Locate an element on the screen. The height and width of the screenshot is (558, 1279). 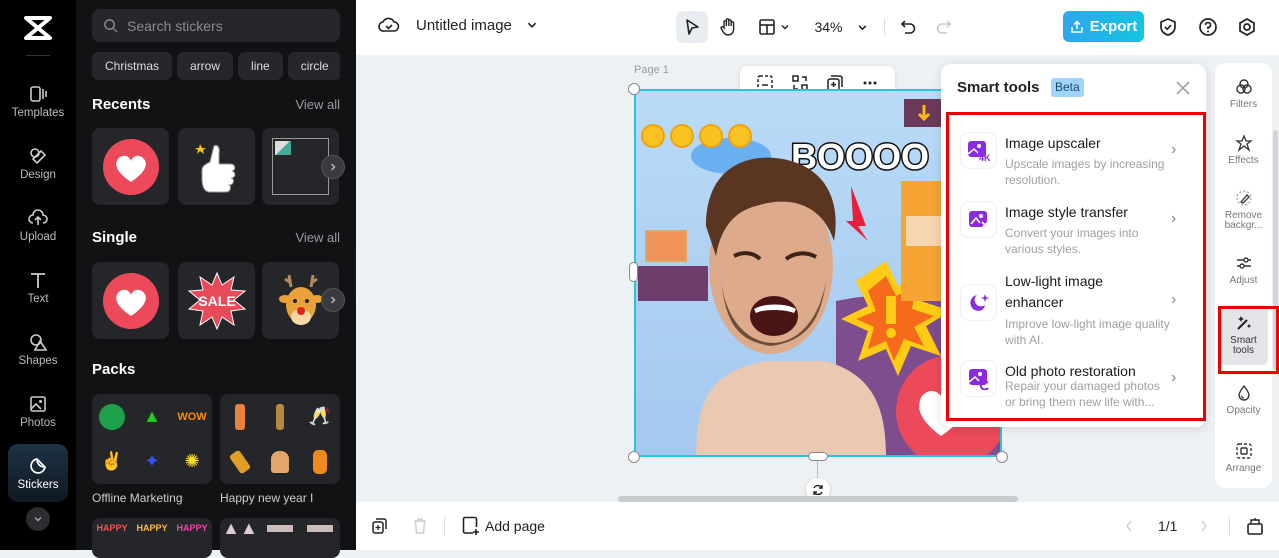
rail-more-button is located at coordinates (38, 519).